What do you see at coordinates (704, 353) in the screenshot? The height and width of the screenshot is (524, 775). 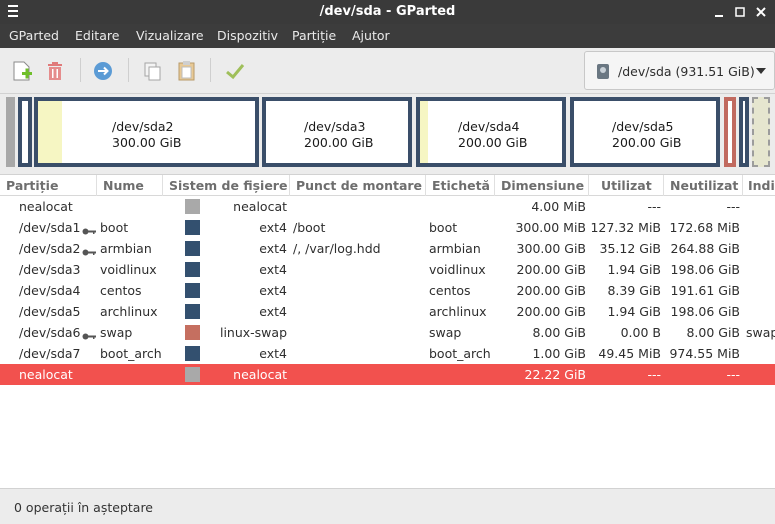 I see `cell-unused: 974.55 MiB` at bounding box center [704, 353].